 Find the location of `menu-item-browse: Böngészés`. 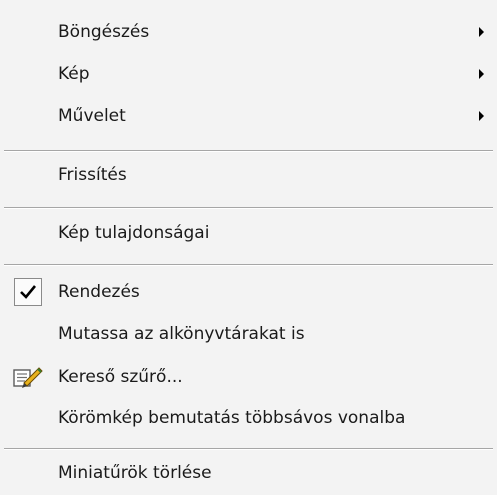

menu-item-browse: Böngészés is located at coordinates (248, 32).